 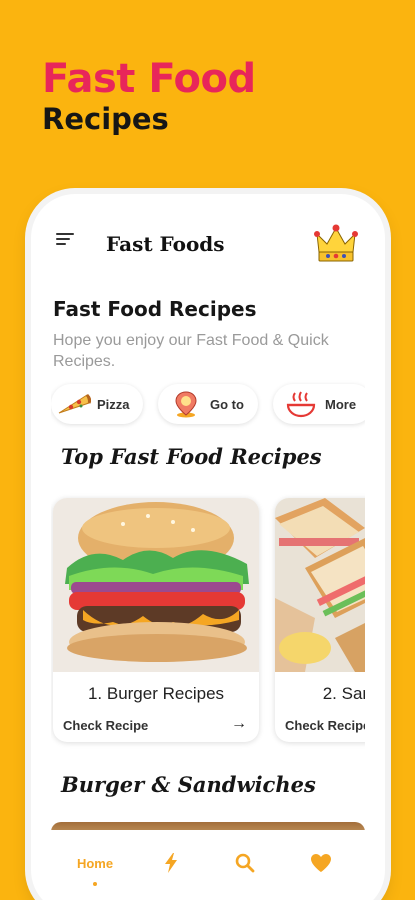 What do you see at coordinates (208, 865) in the screenshot?
I see `bottom-nav: Home` at bounding box center [208, 865].